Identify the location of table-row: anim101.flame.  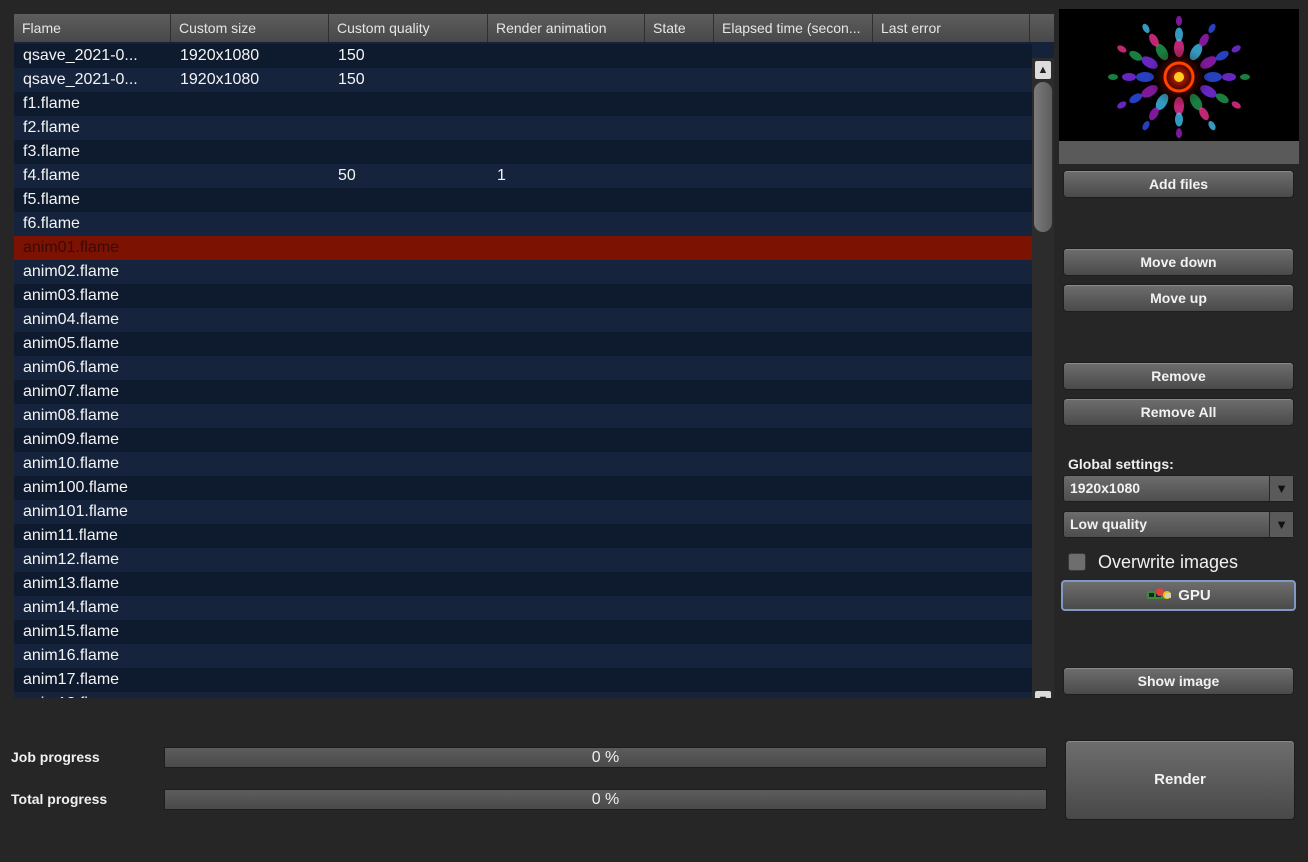
(523, 512).